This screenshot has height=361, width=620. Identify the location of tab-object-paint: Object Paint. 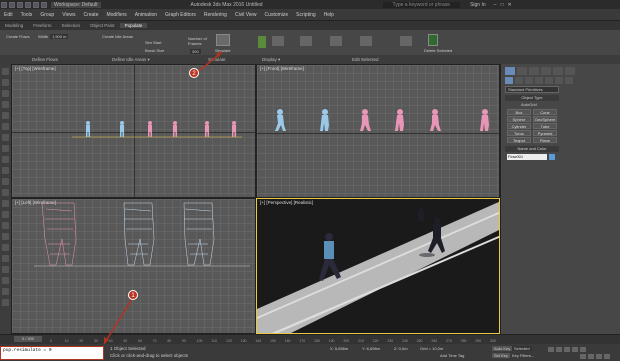
(102, 25).